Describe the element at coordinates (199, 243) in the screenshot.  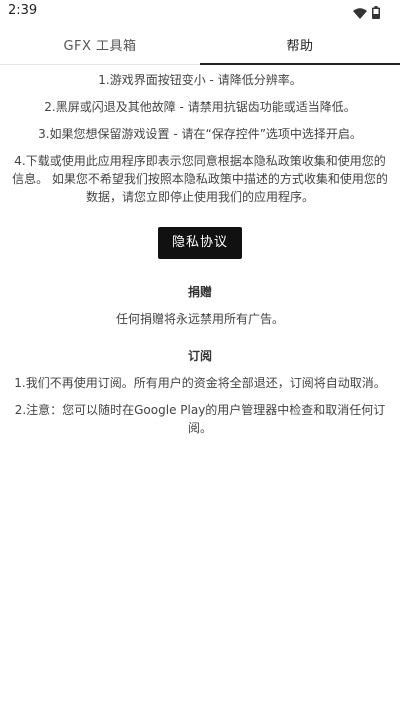
I see `privacy-policy-button: 隐私协议` at that location.